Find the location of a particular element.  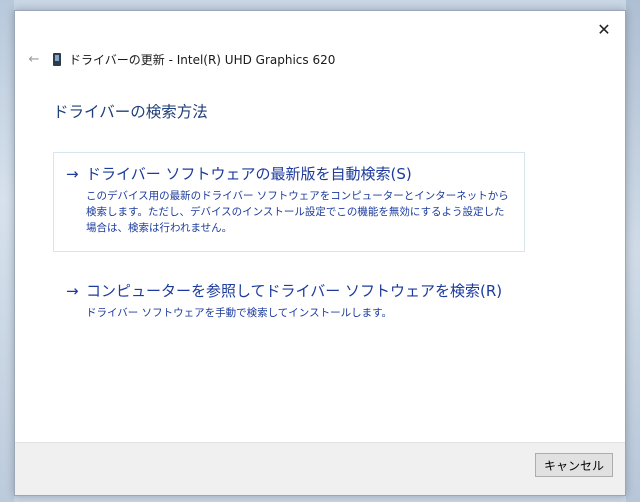

option-title: コンピューターを参照してドライバー ソフトウェアを検索(R) is located at coordinates (294, 291).